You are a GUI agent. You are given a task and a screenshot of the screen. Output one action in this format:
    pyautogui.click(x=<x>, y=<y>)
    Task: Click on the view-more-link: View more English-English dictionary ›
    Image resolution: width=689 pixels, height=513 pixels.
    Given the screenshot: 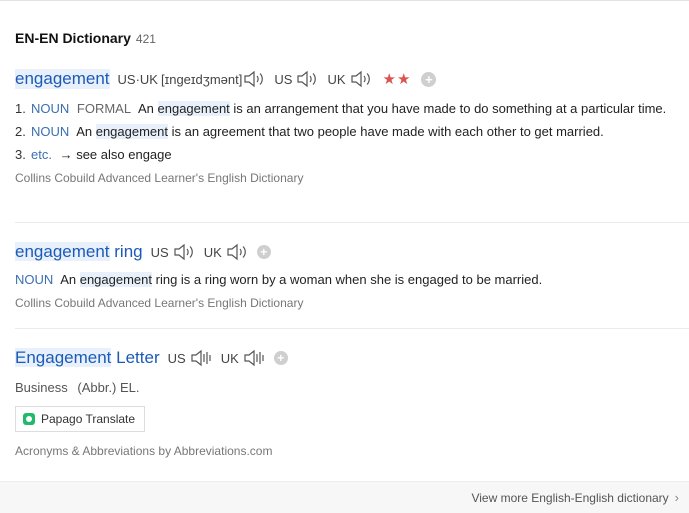 What is the action you would take?
    pyautogui.click(x=575, y=497)
    